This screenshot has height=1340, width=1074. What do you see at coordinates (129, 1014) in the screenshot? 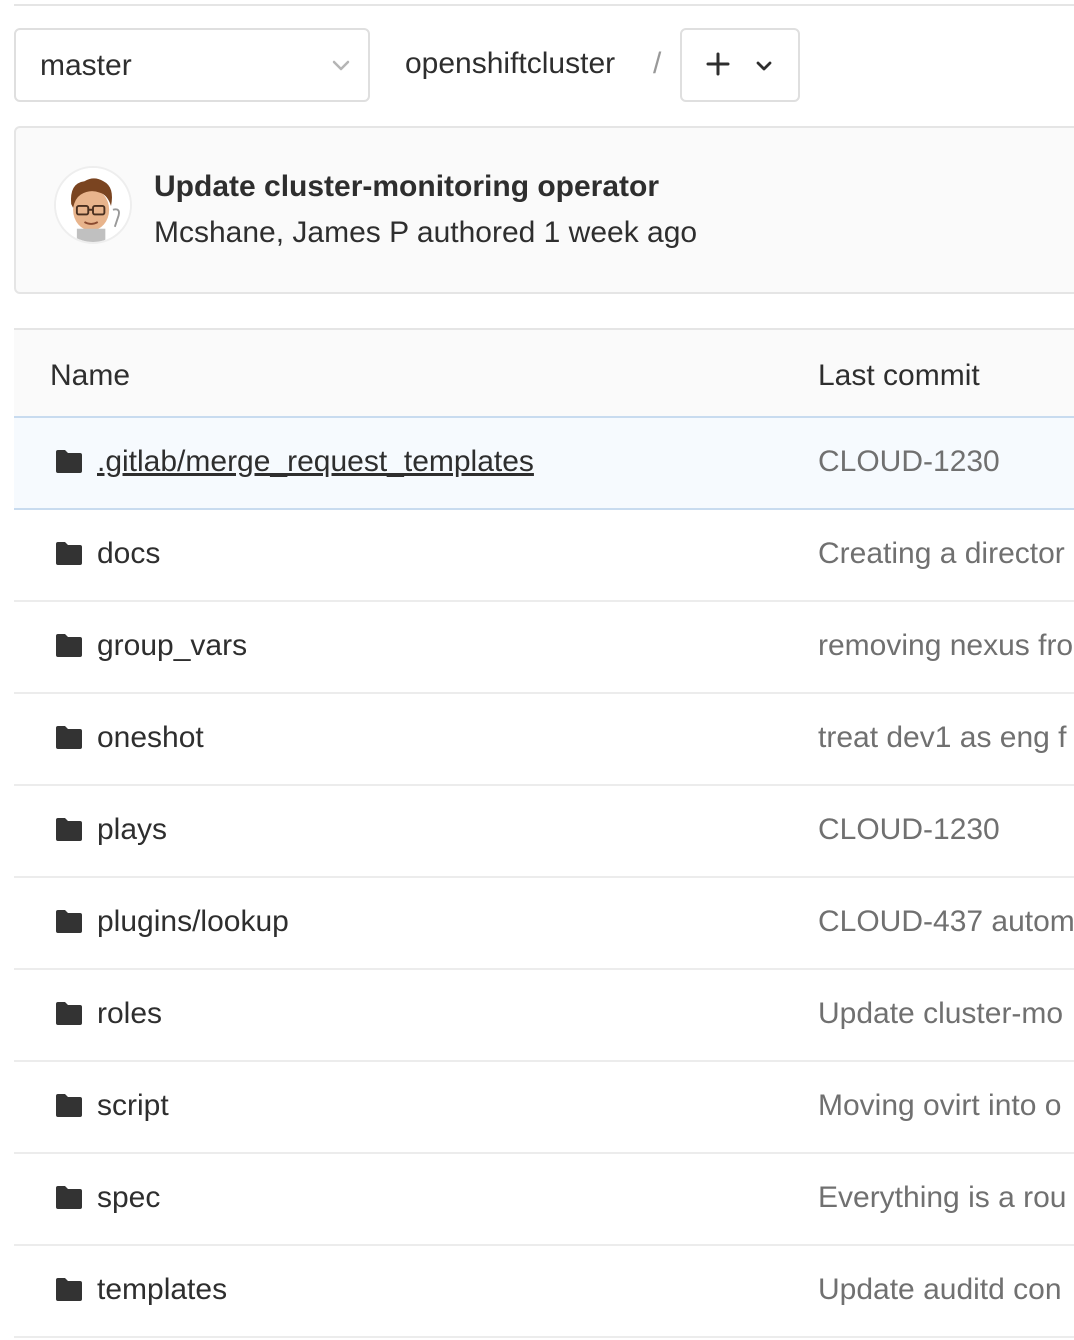
I see `file-name-link: roles` at bounding box center [129, 1014].